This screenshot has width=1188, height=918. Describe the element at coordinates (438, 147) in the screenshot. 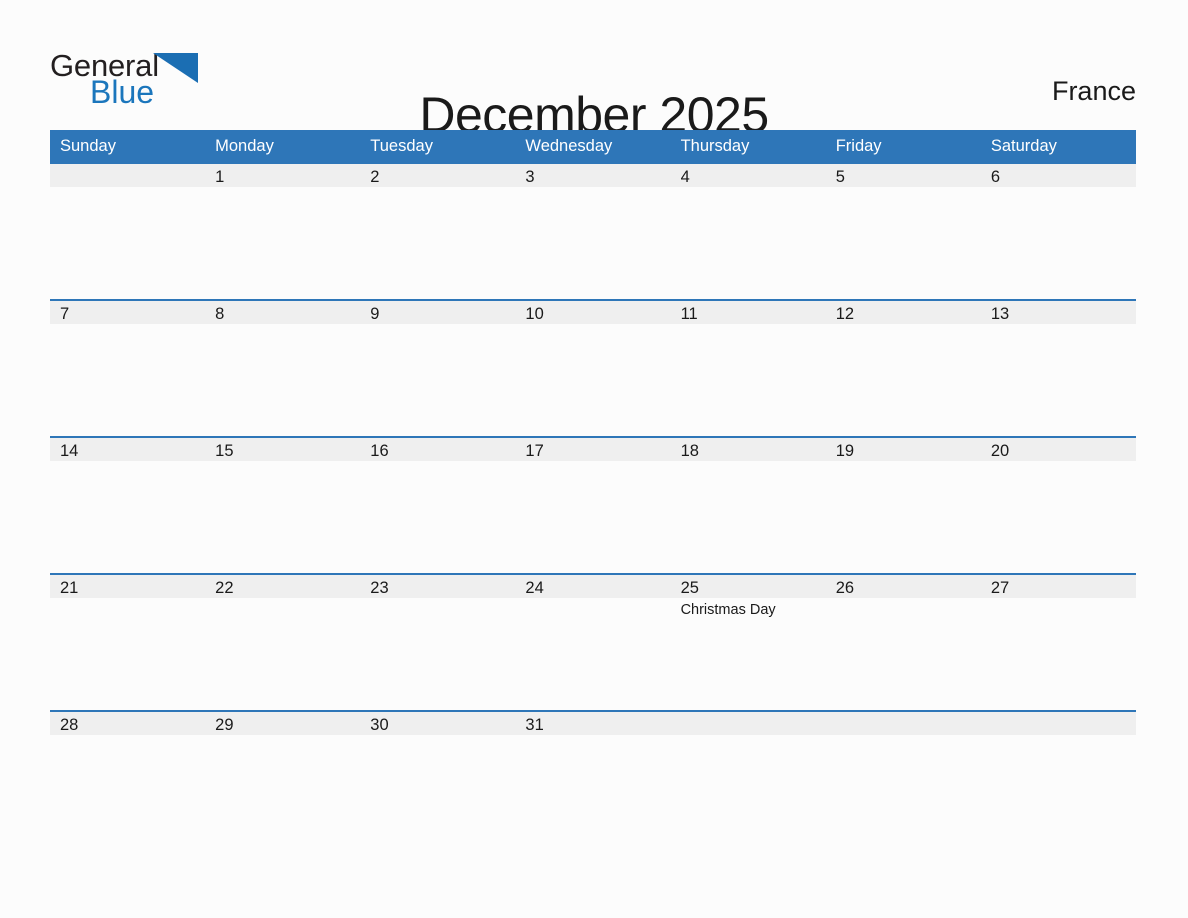

I see `weekday-header-tuesday: Tuesday` at that location.